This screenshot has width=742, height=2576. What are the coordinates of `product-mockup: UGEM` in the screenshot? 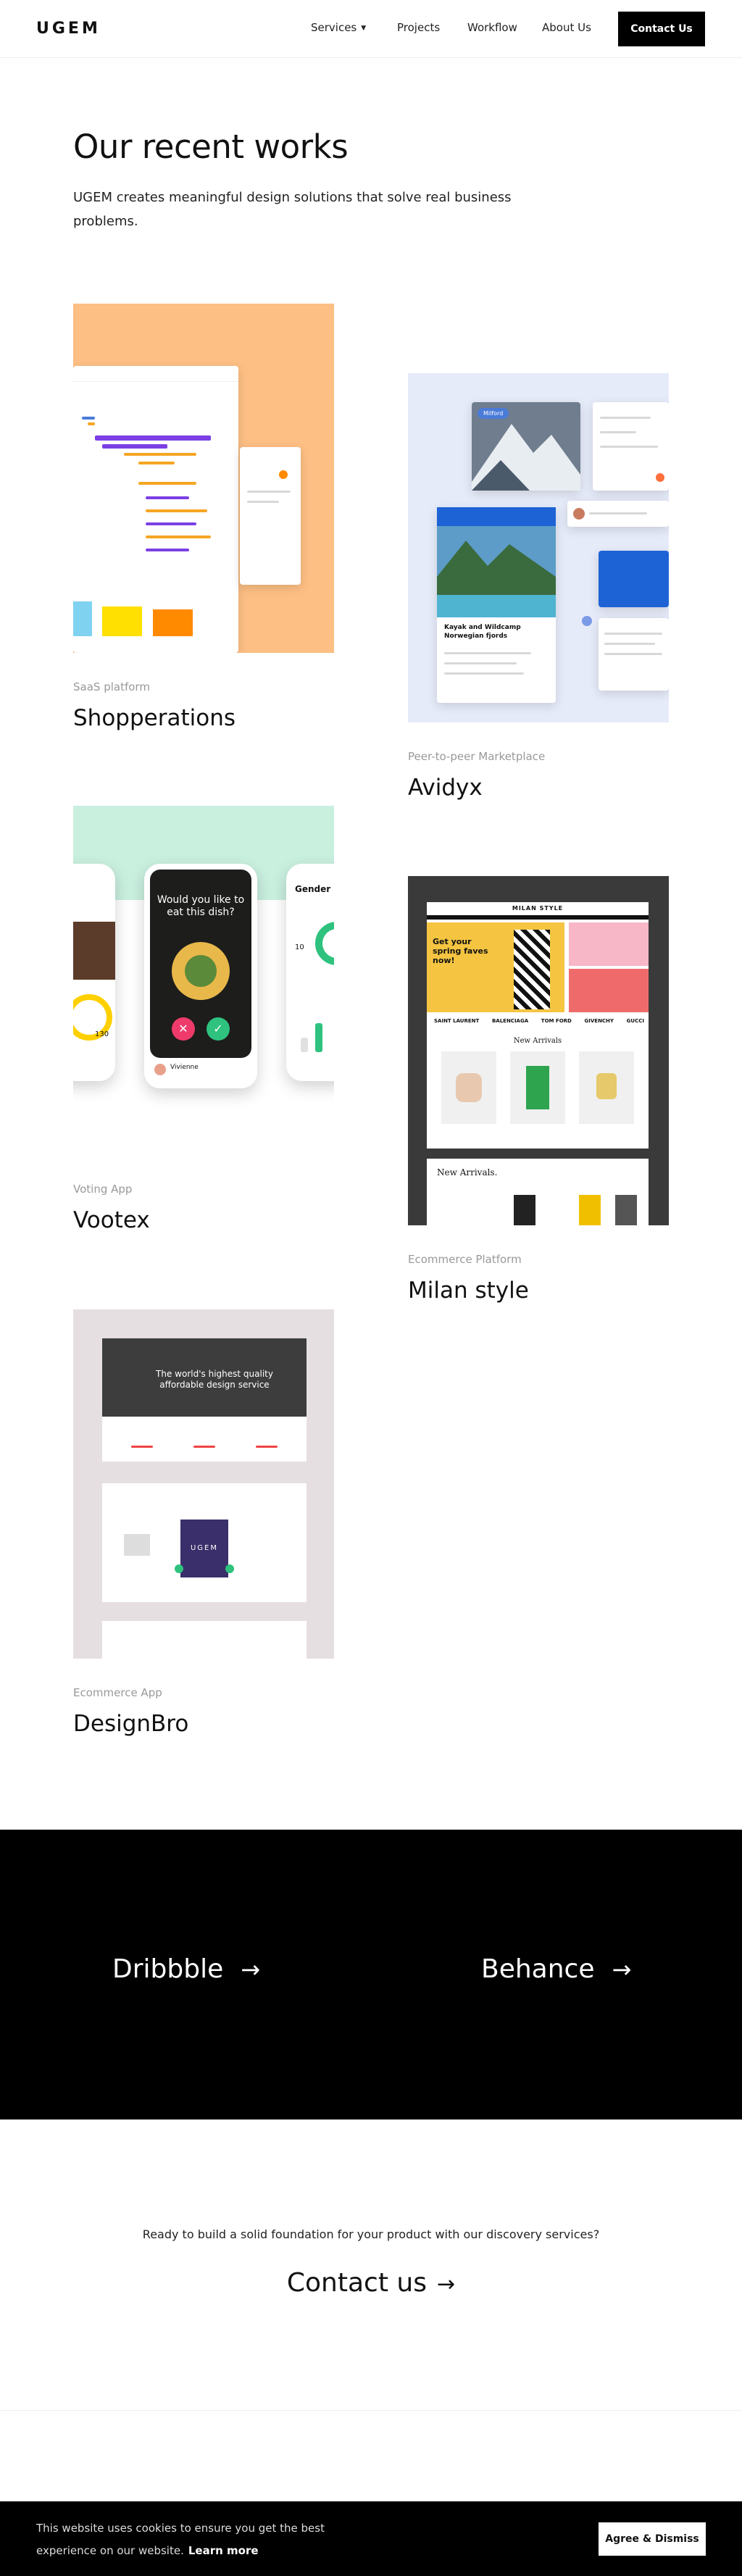 It's located at (204, 1542).